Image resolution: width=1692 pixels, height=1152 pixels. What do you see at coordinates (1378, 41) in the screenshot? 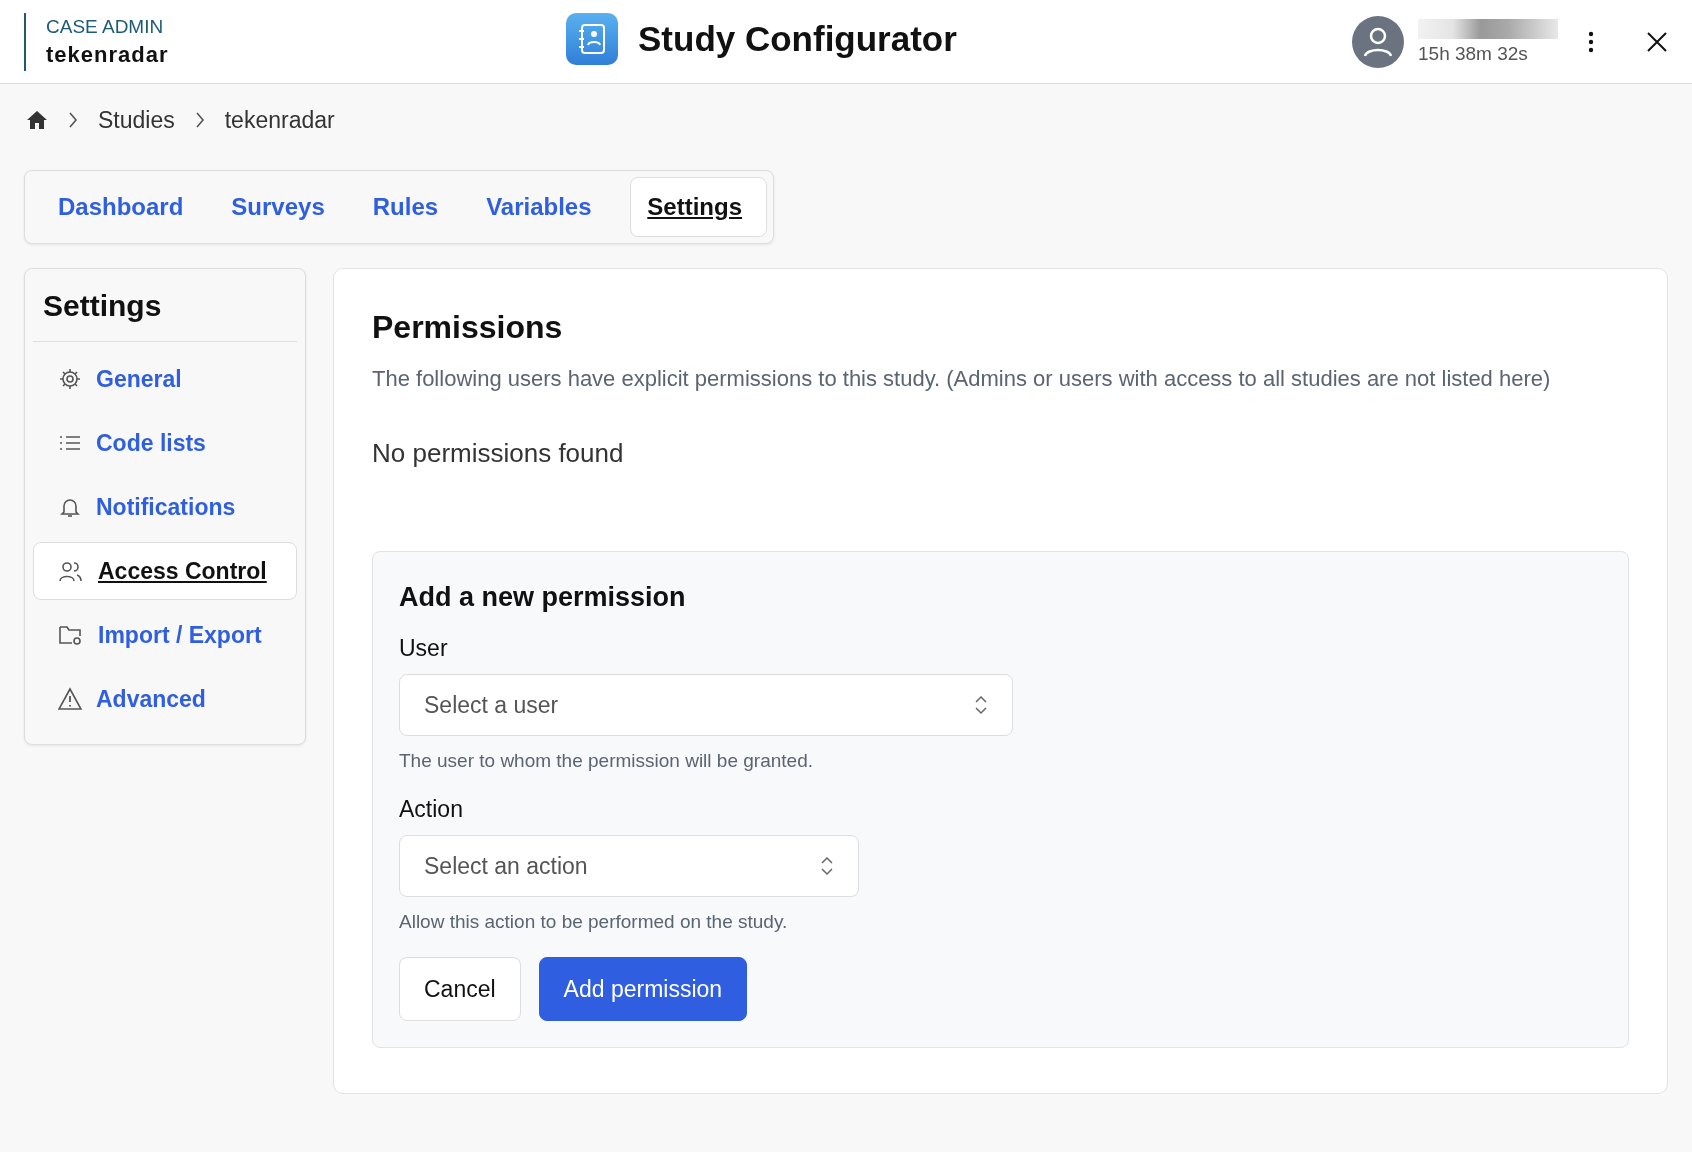
I see `user-avatar-icon` at bounding box center [1378, 41].